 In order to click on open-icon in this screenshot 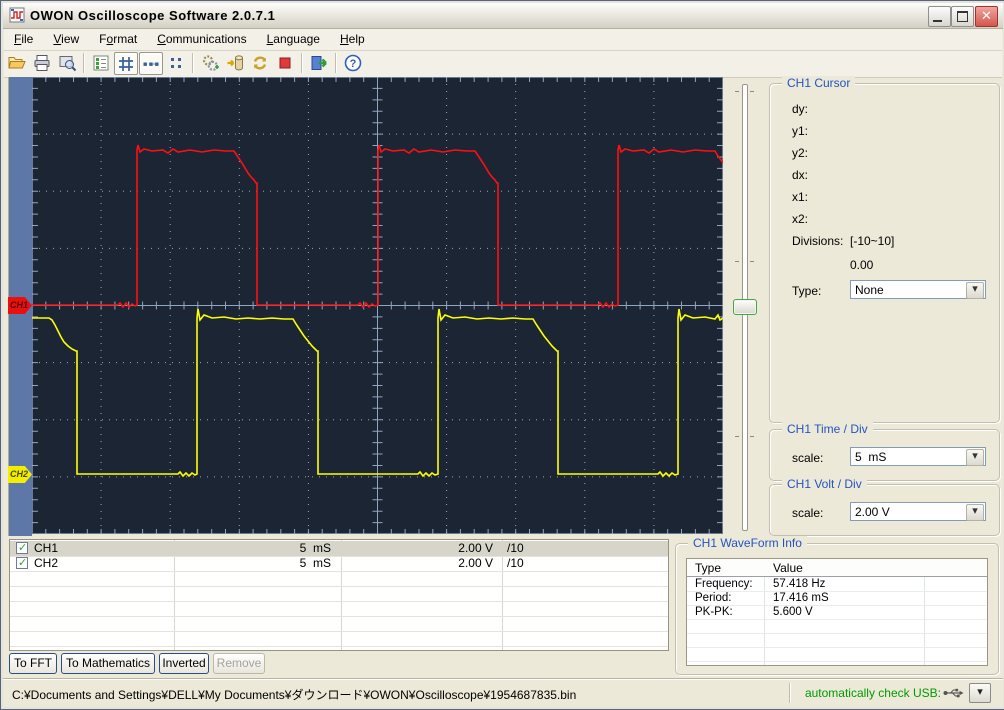, I will do `click(17, 63)`.